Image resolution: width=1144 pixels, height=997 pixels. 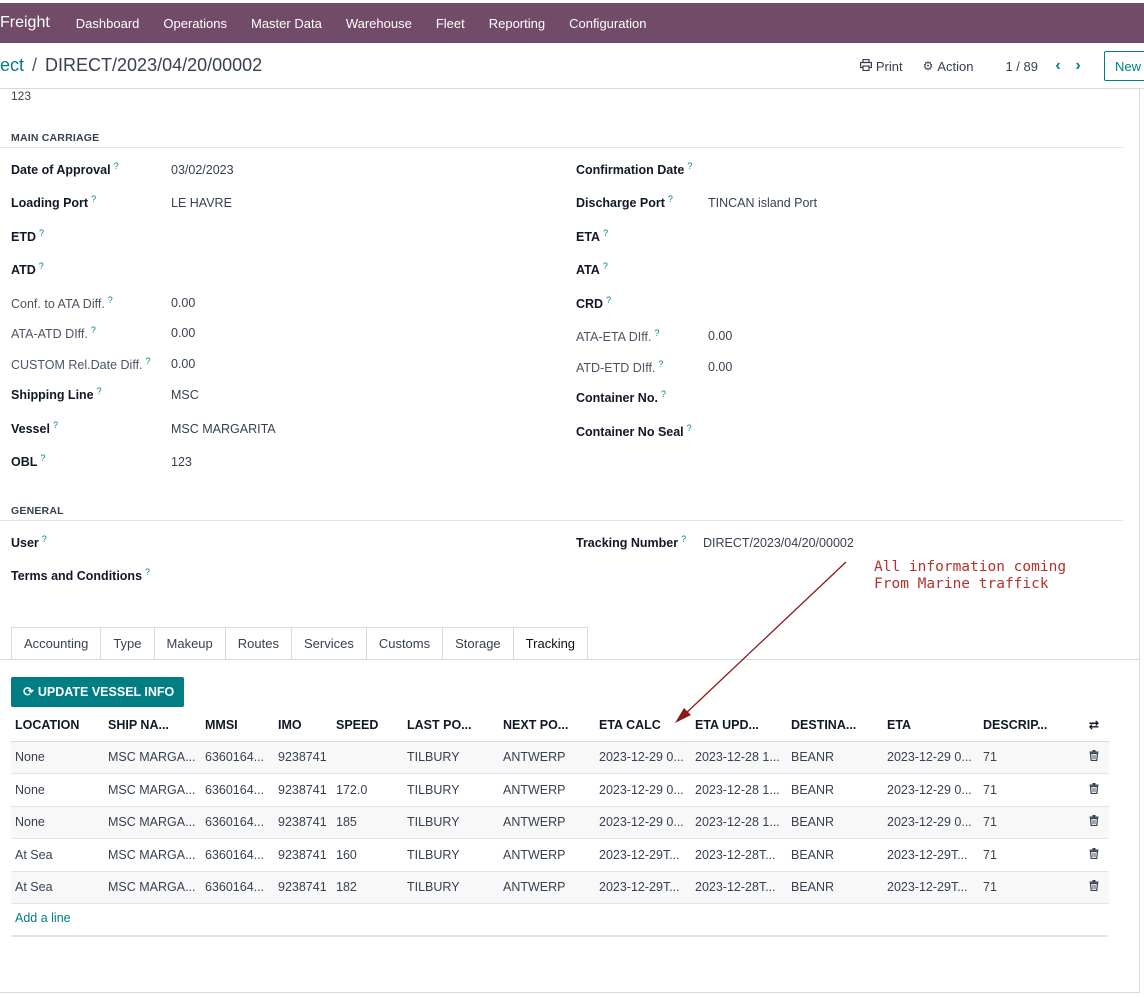 I want to click on tab-customs: Customs, so click(x=404, y=643).